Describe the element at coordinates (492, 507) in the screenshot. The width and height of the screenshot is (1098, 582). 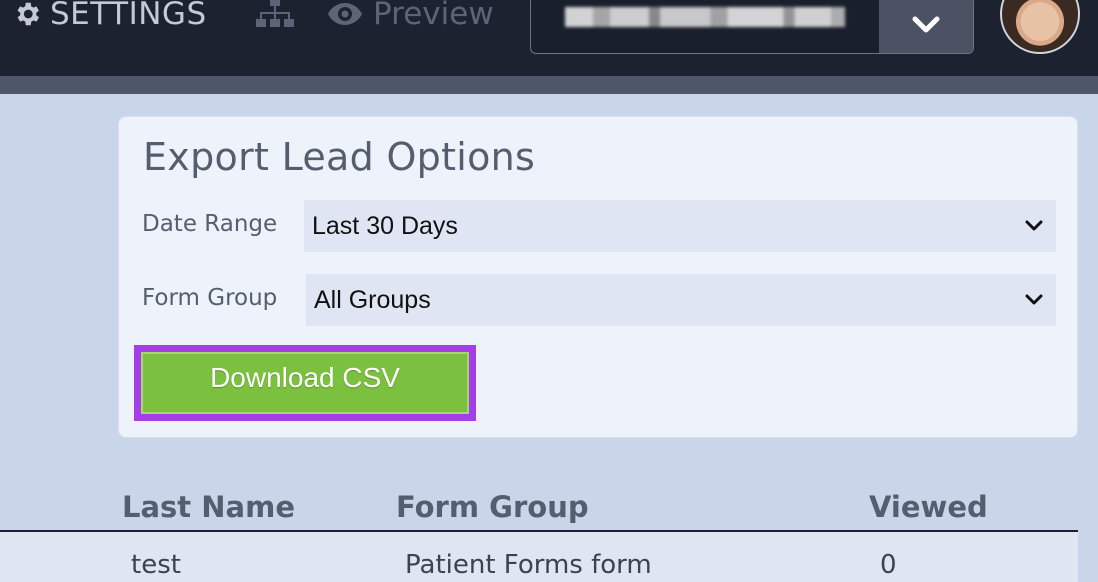
I see `column-header-form-group: Form Group` at that location.